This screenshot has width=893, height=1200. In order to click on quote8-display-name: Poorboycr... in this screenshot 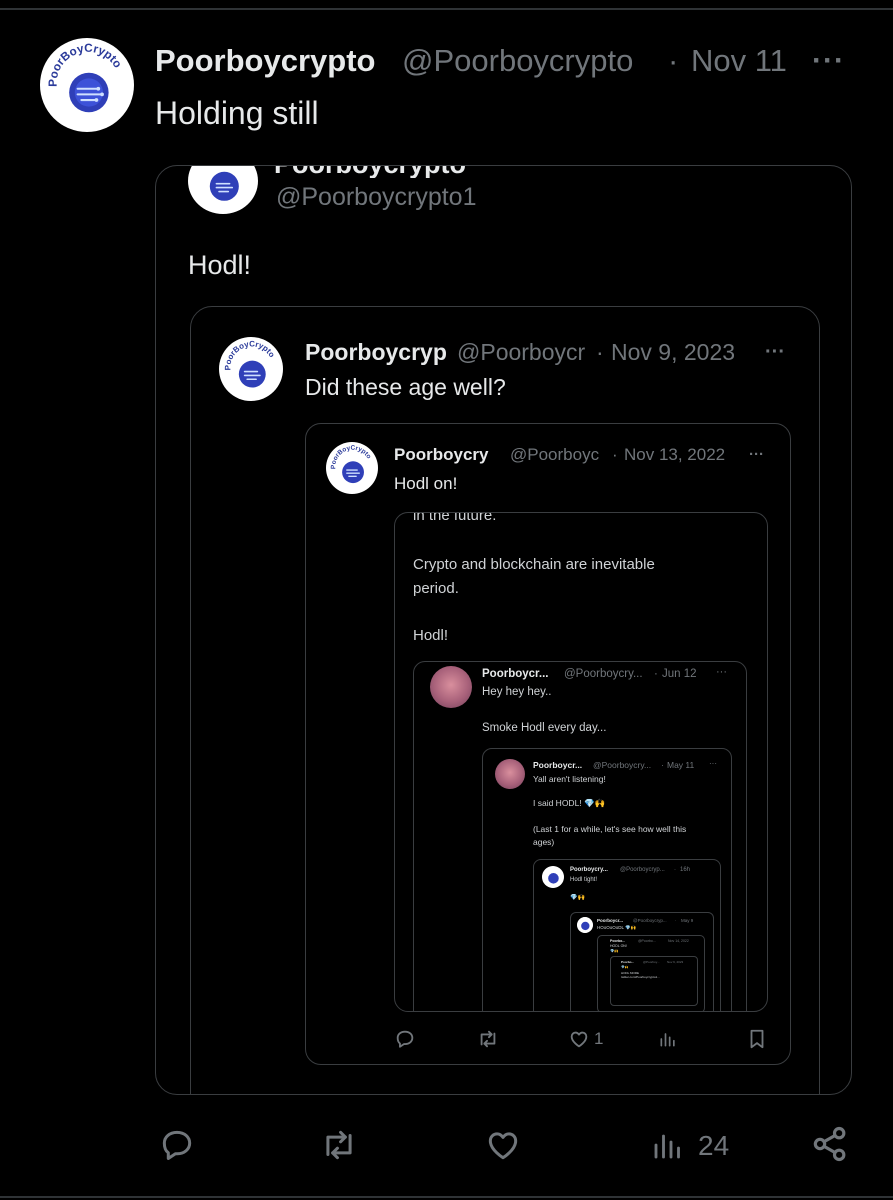, I will do `click(610, 920)`.